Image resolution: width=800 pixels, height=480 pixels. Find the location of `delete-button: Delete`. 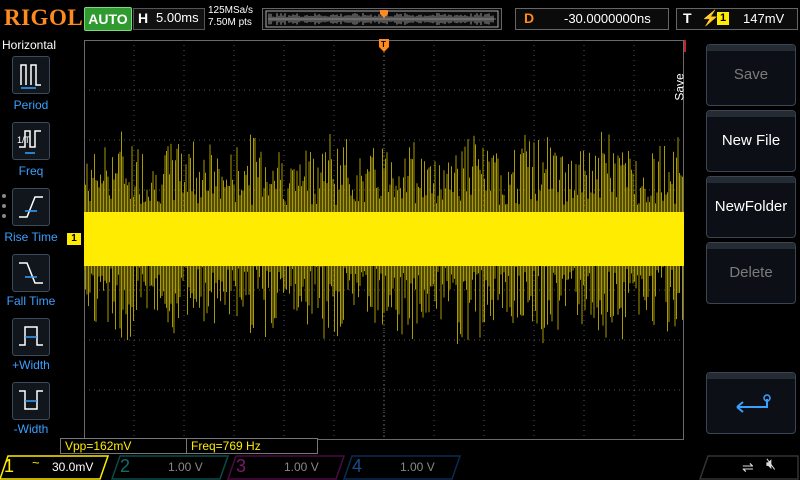

delete-button: Delete is located at coordinates (751, 273).